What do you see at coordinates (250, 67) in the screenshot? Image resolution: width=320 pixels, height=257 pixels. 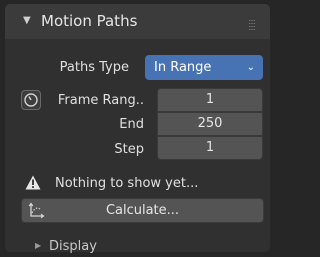 I see `chevron-down-icon: ⌄` at bounding box center [250, 67].